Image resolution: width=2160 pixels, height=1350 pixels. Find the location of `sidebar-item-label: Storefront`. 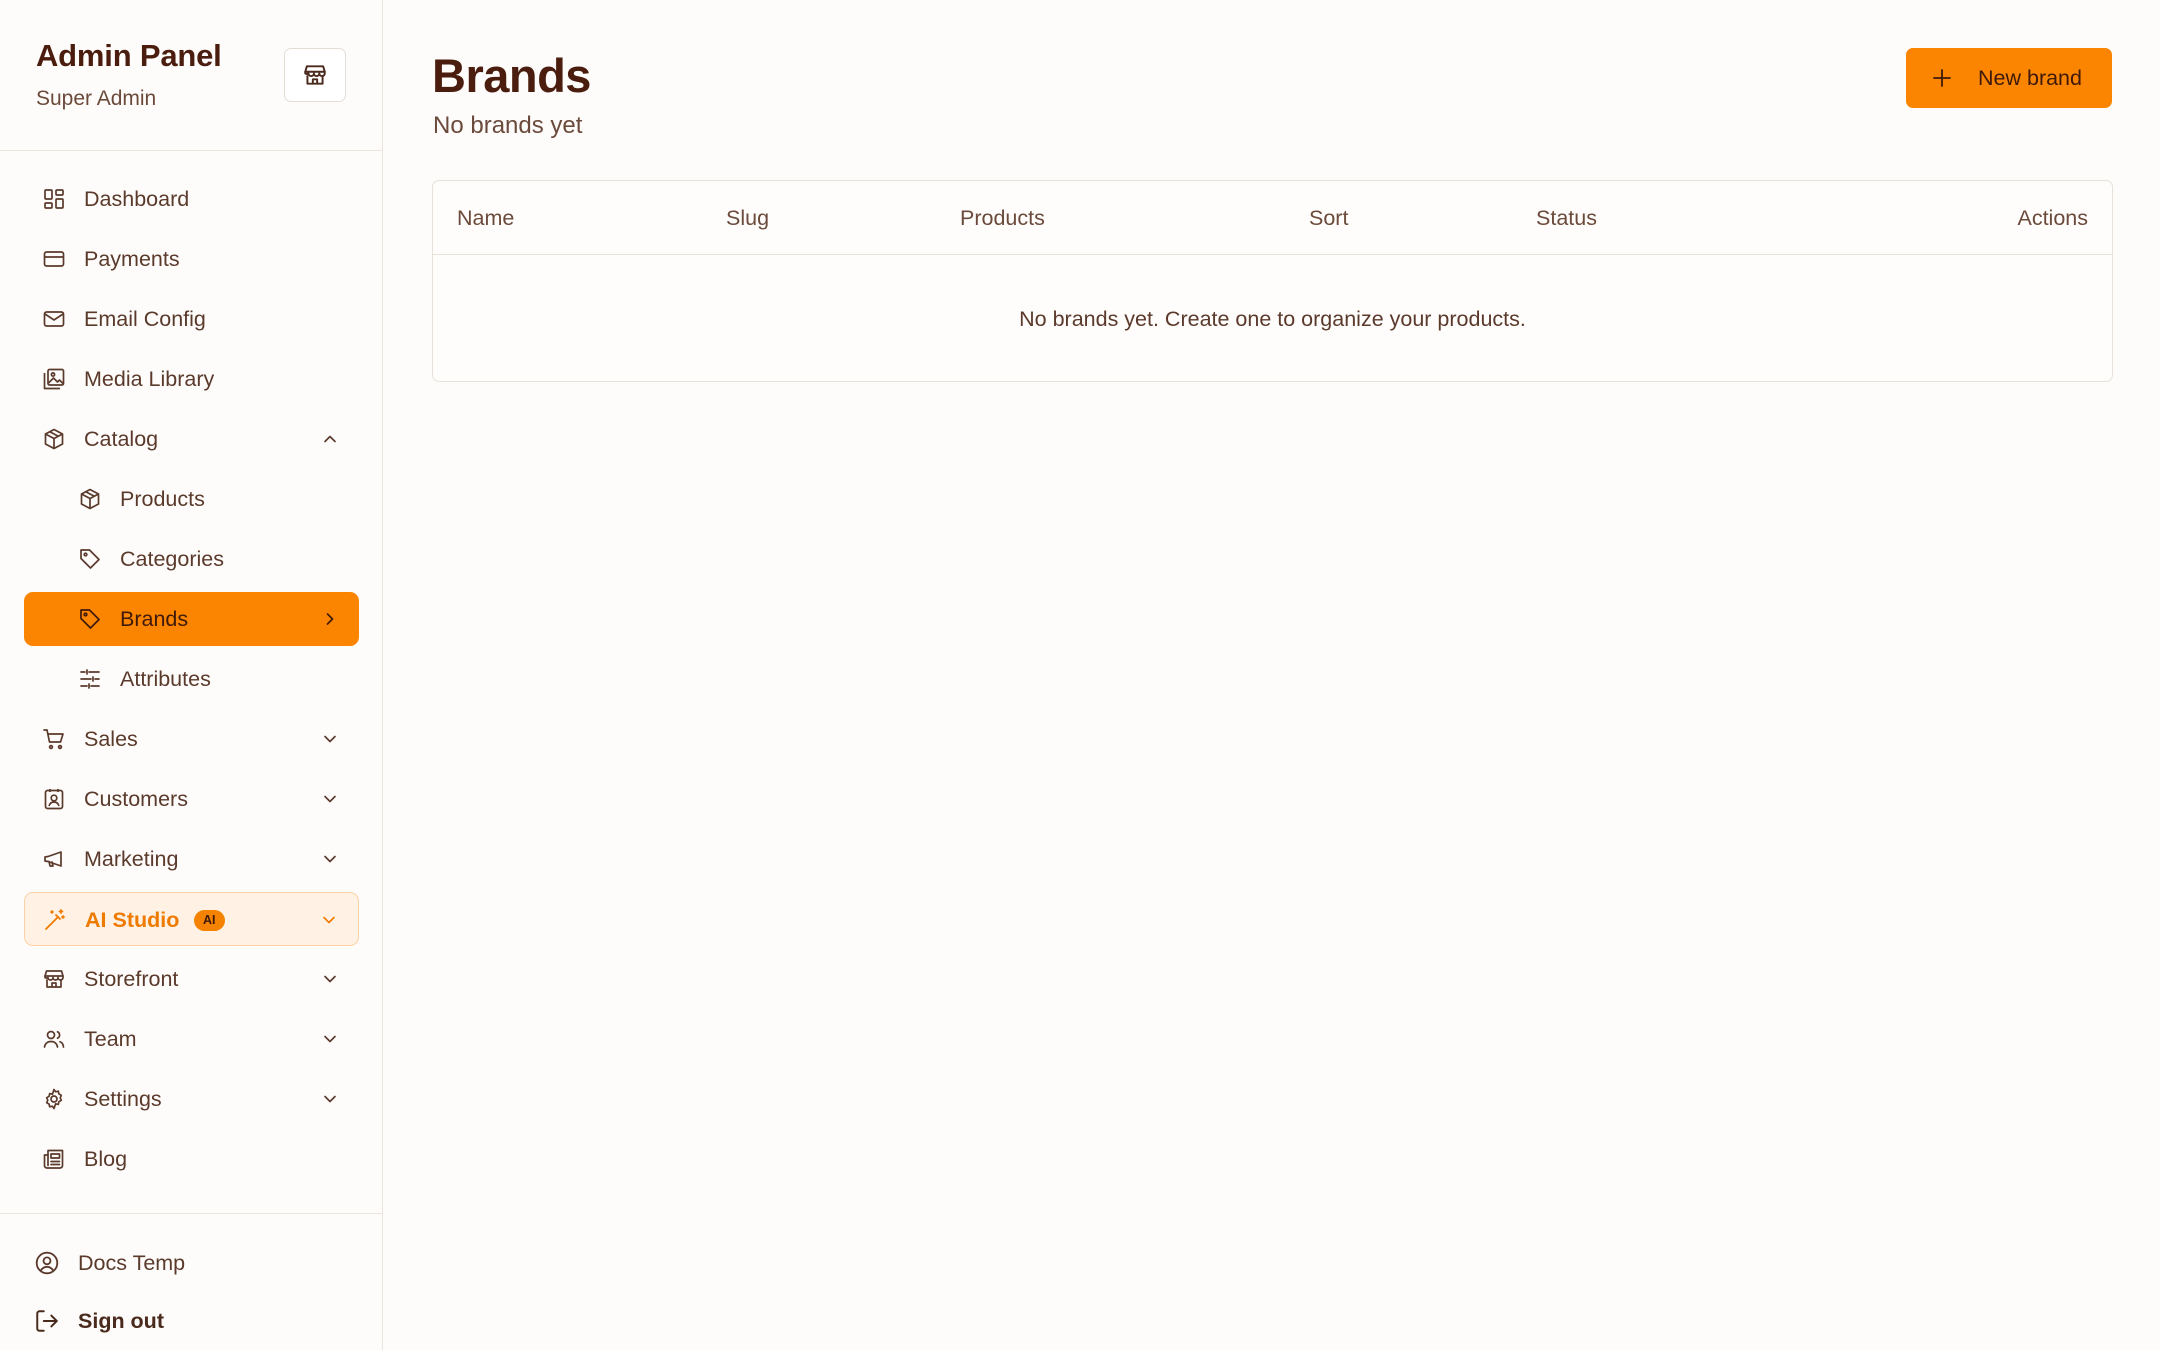

sidebar-item-label: Storefront is located at coordinates (131, 979).